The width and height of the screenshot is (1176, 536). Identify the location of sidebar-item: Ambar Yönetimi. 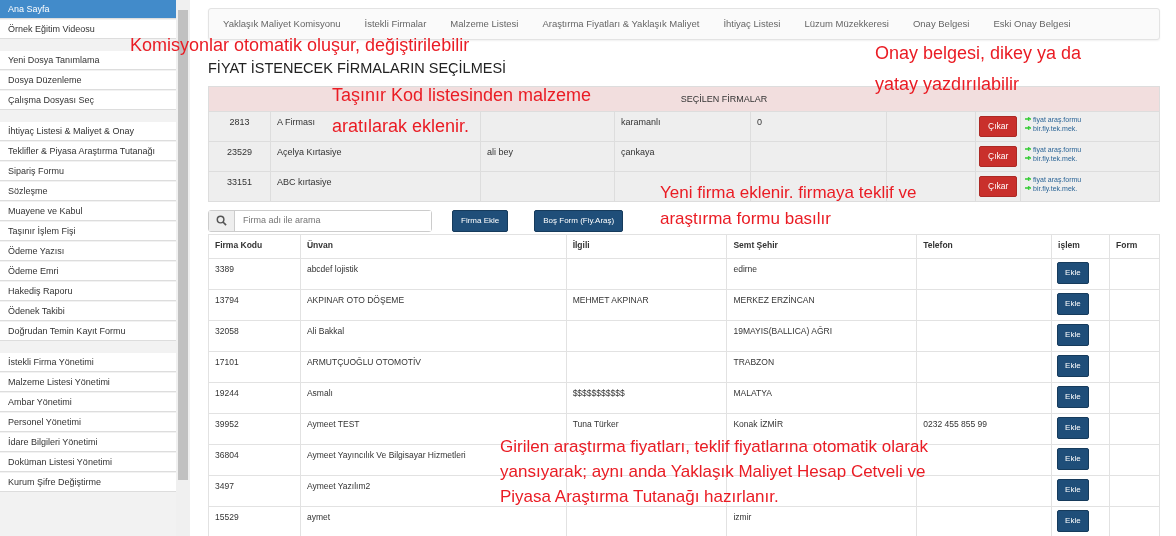
(88, 402).